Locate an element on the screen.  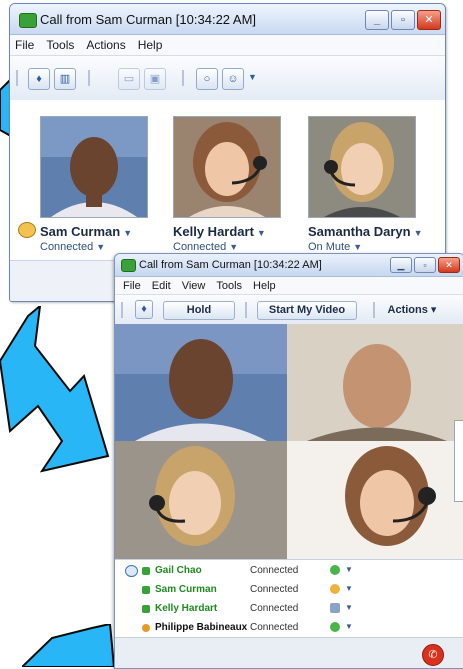
share-icon: ▣ is located at coordinates (155, 79).